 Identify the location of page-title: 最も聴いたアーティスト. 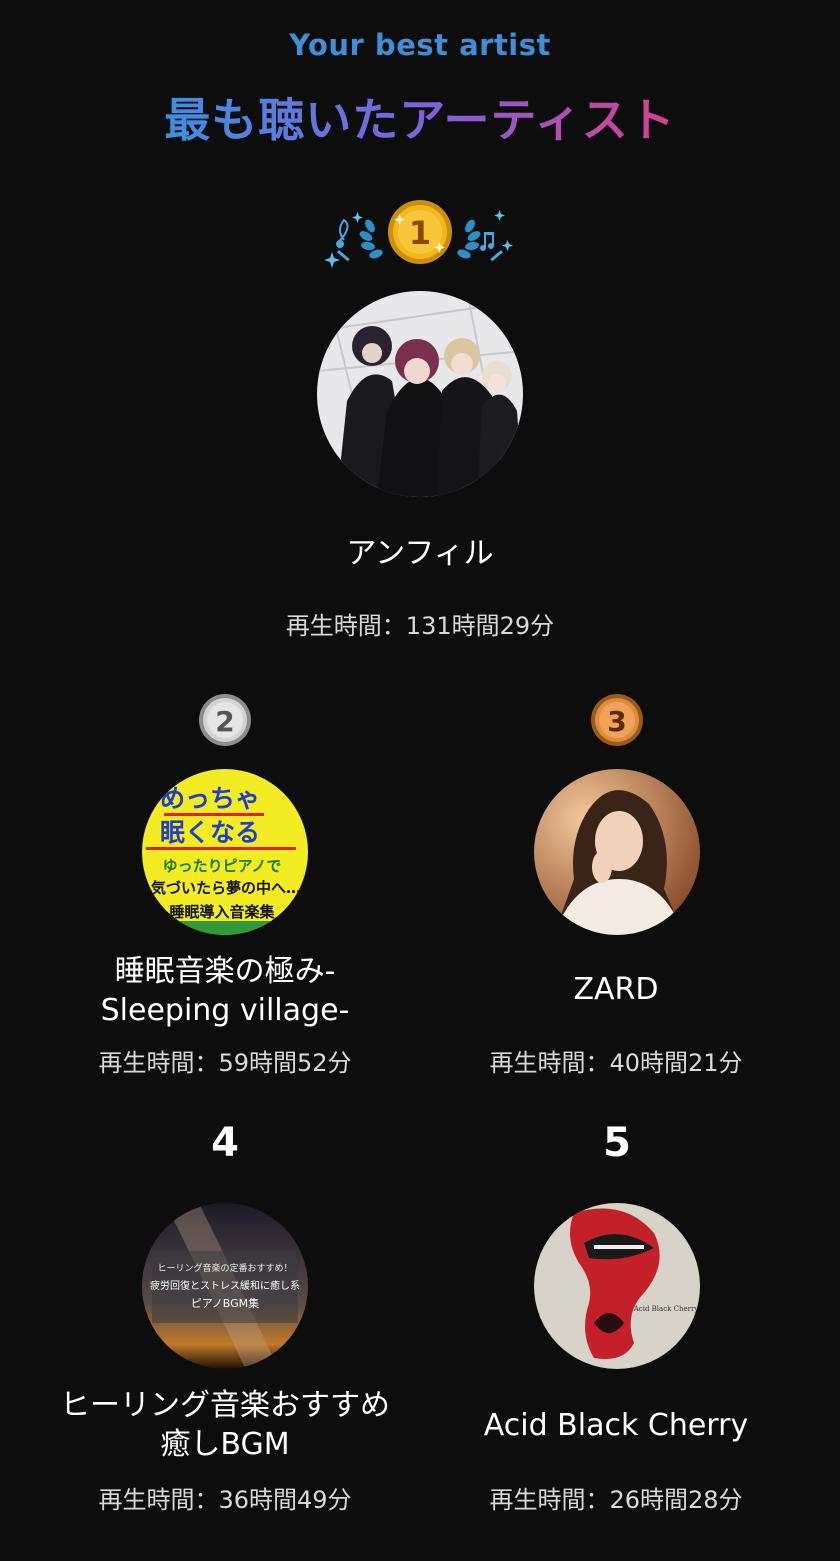
(420, 120).